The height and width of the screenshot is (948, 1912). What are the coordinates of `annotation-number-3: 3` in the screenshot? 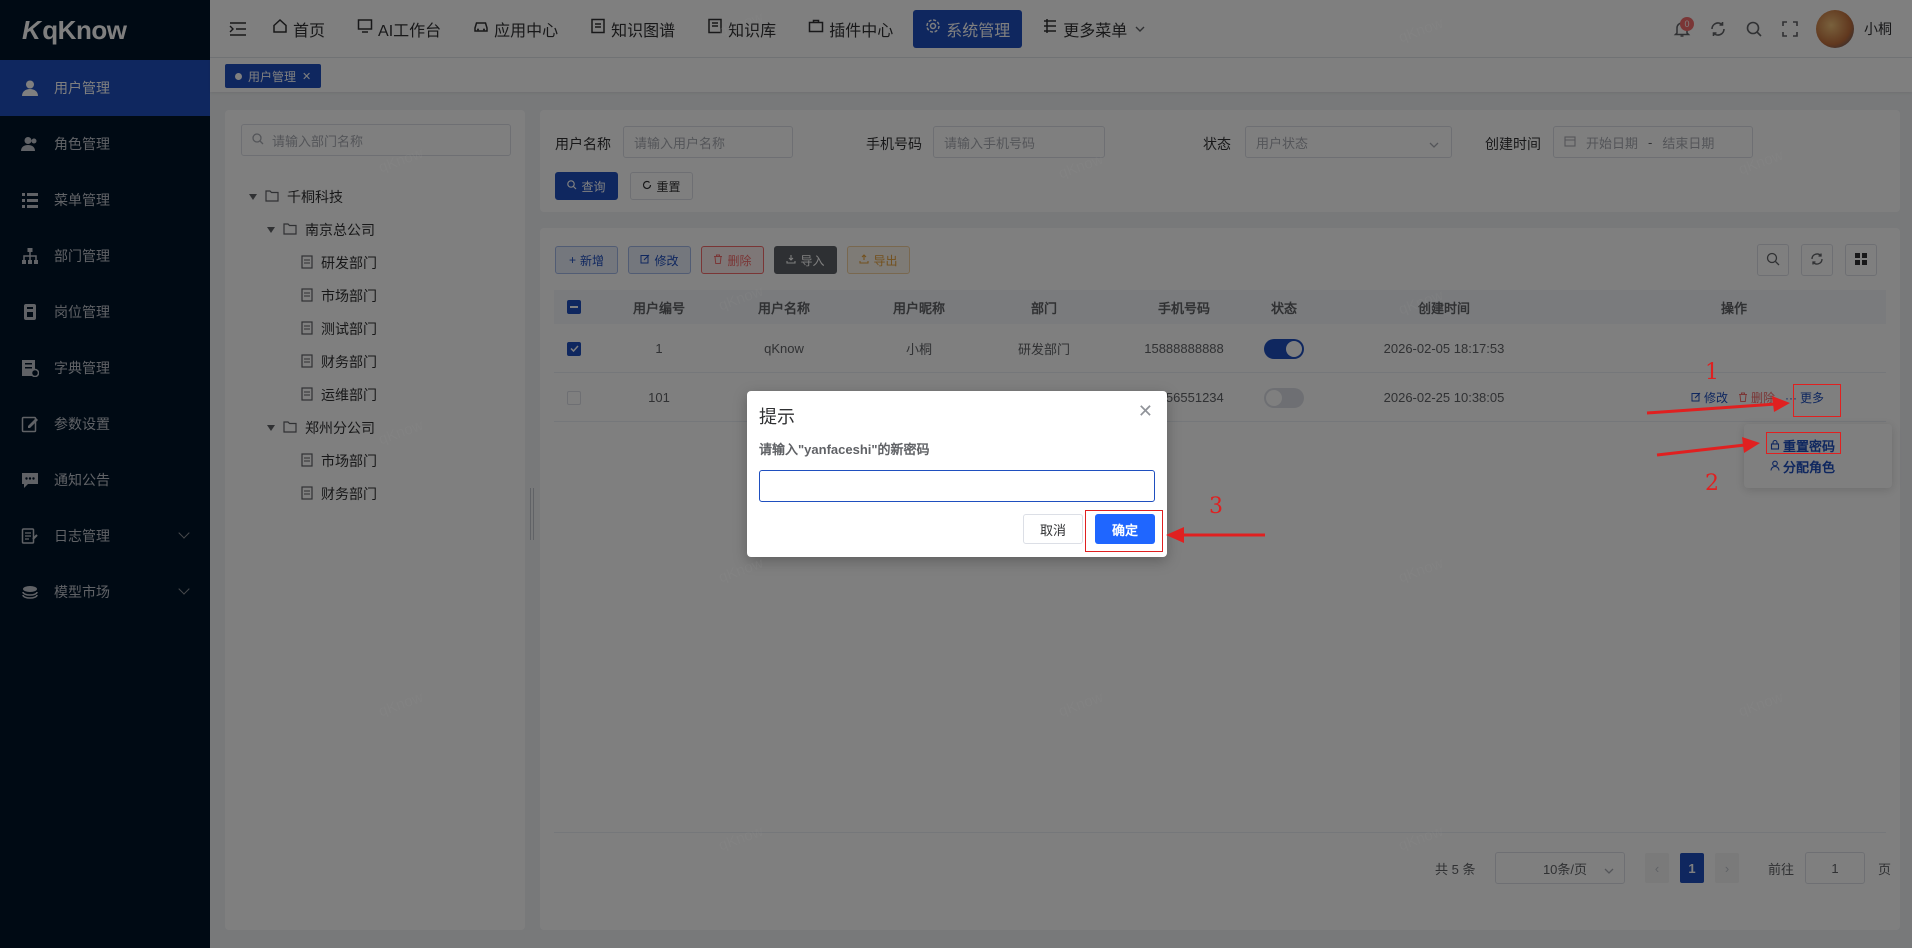 It's located at (1216, 506).